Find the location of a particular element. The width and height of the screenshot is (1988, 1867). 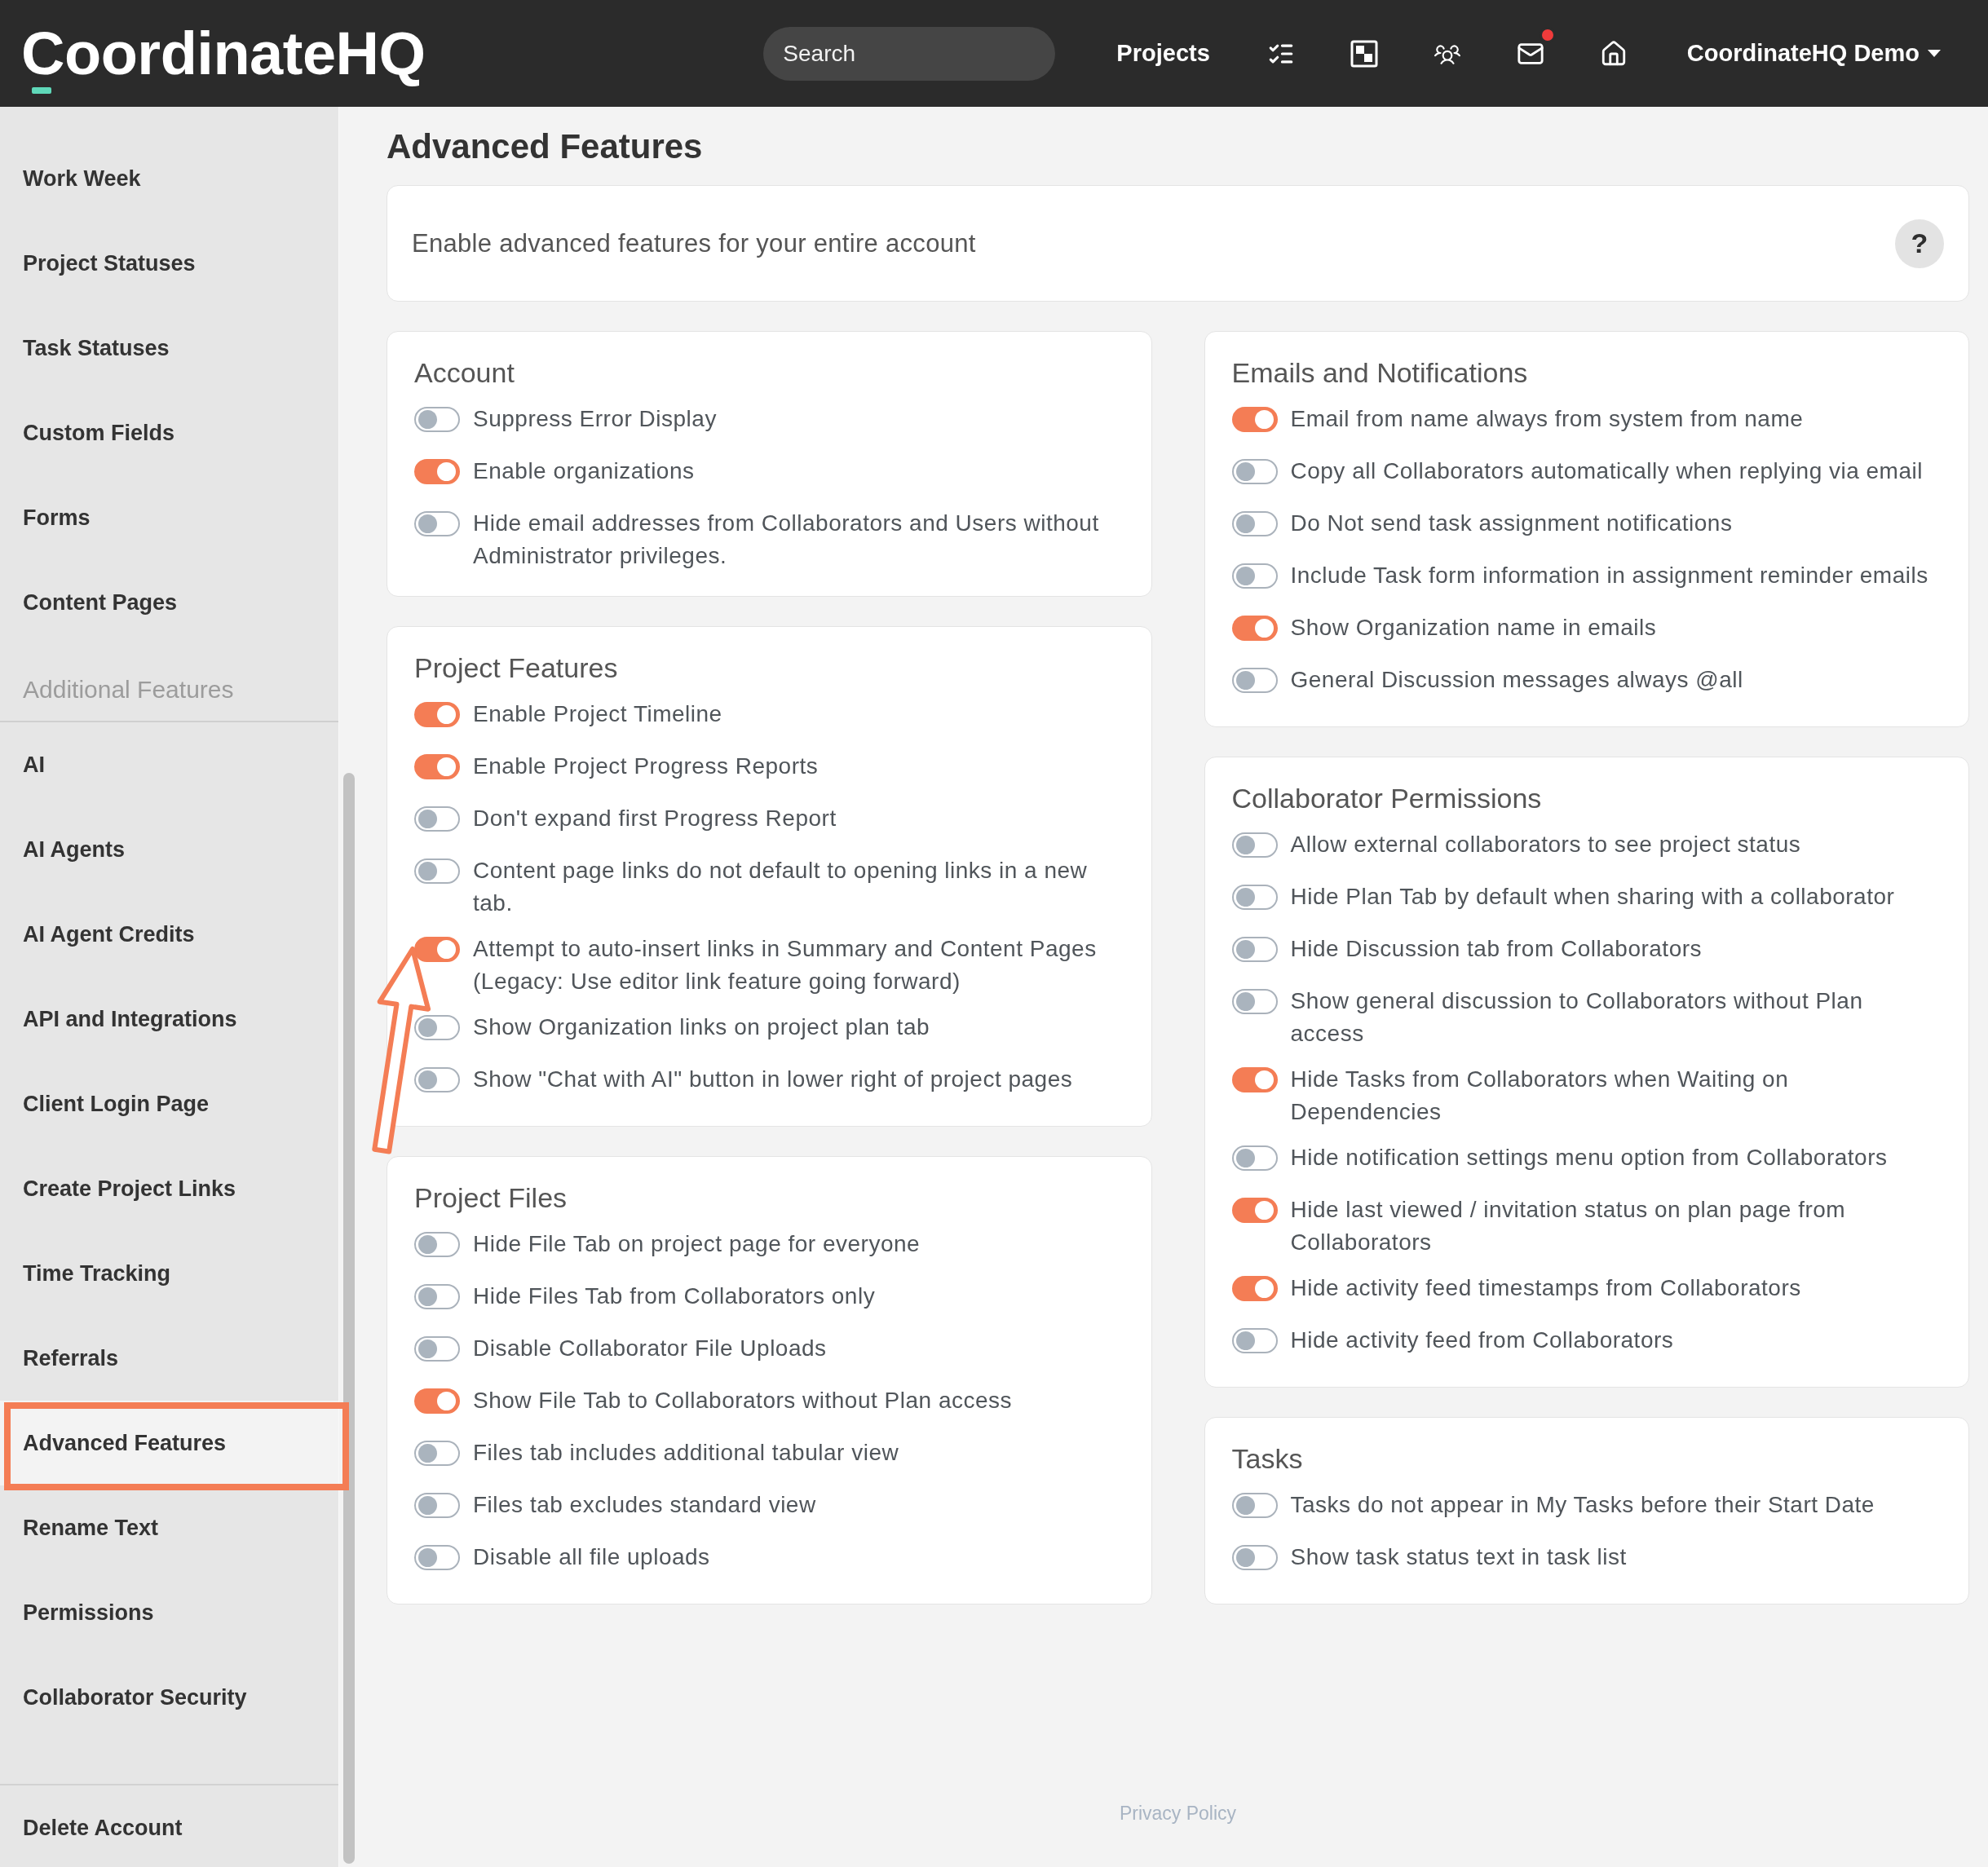

setting-label: Hide email addresses from Collaborators and Users without Administrator privileges. is located at coordinates (786, 540).